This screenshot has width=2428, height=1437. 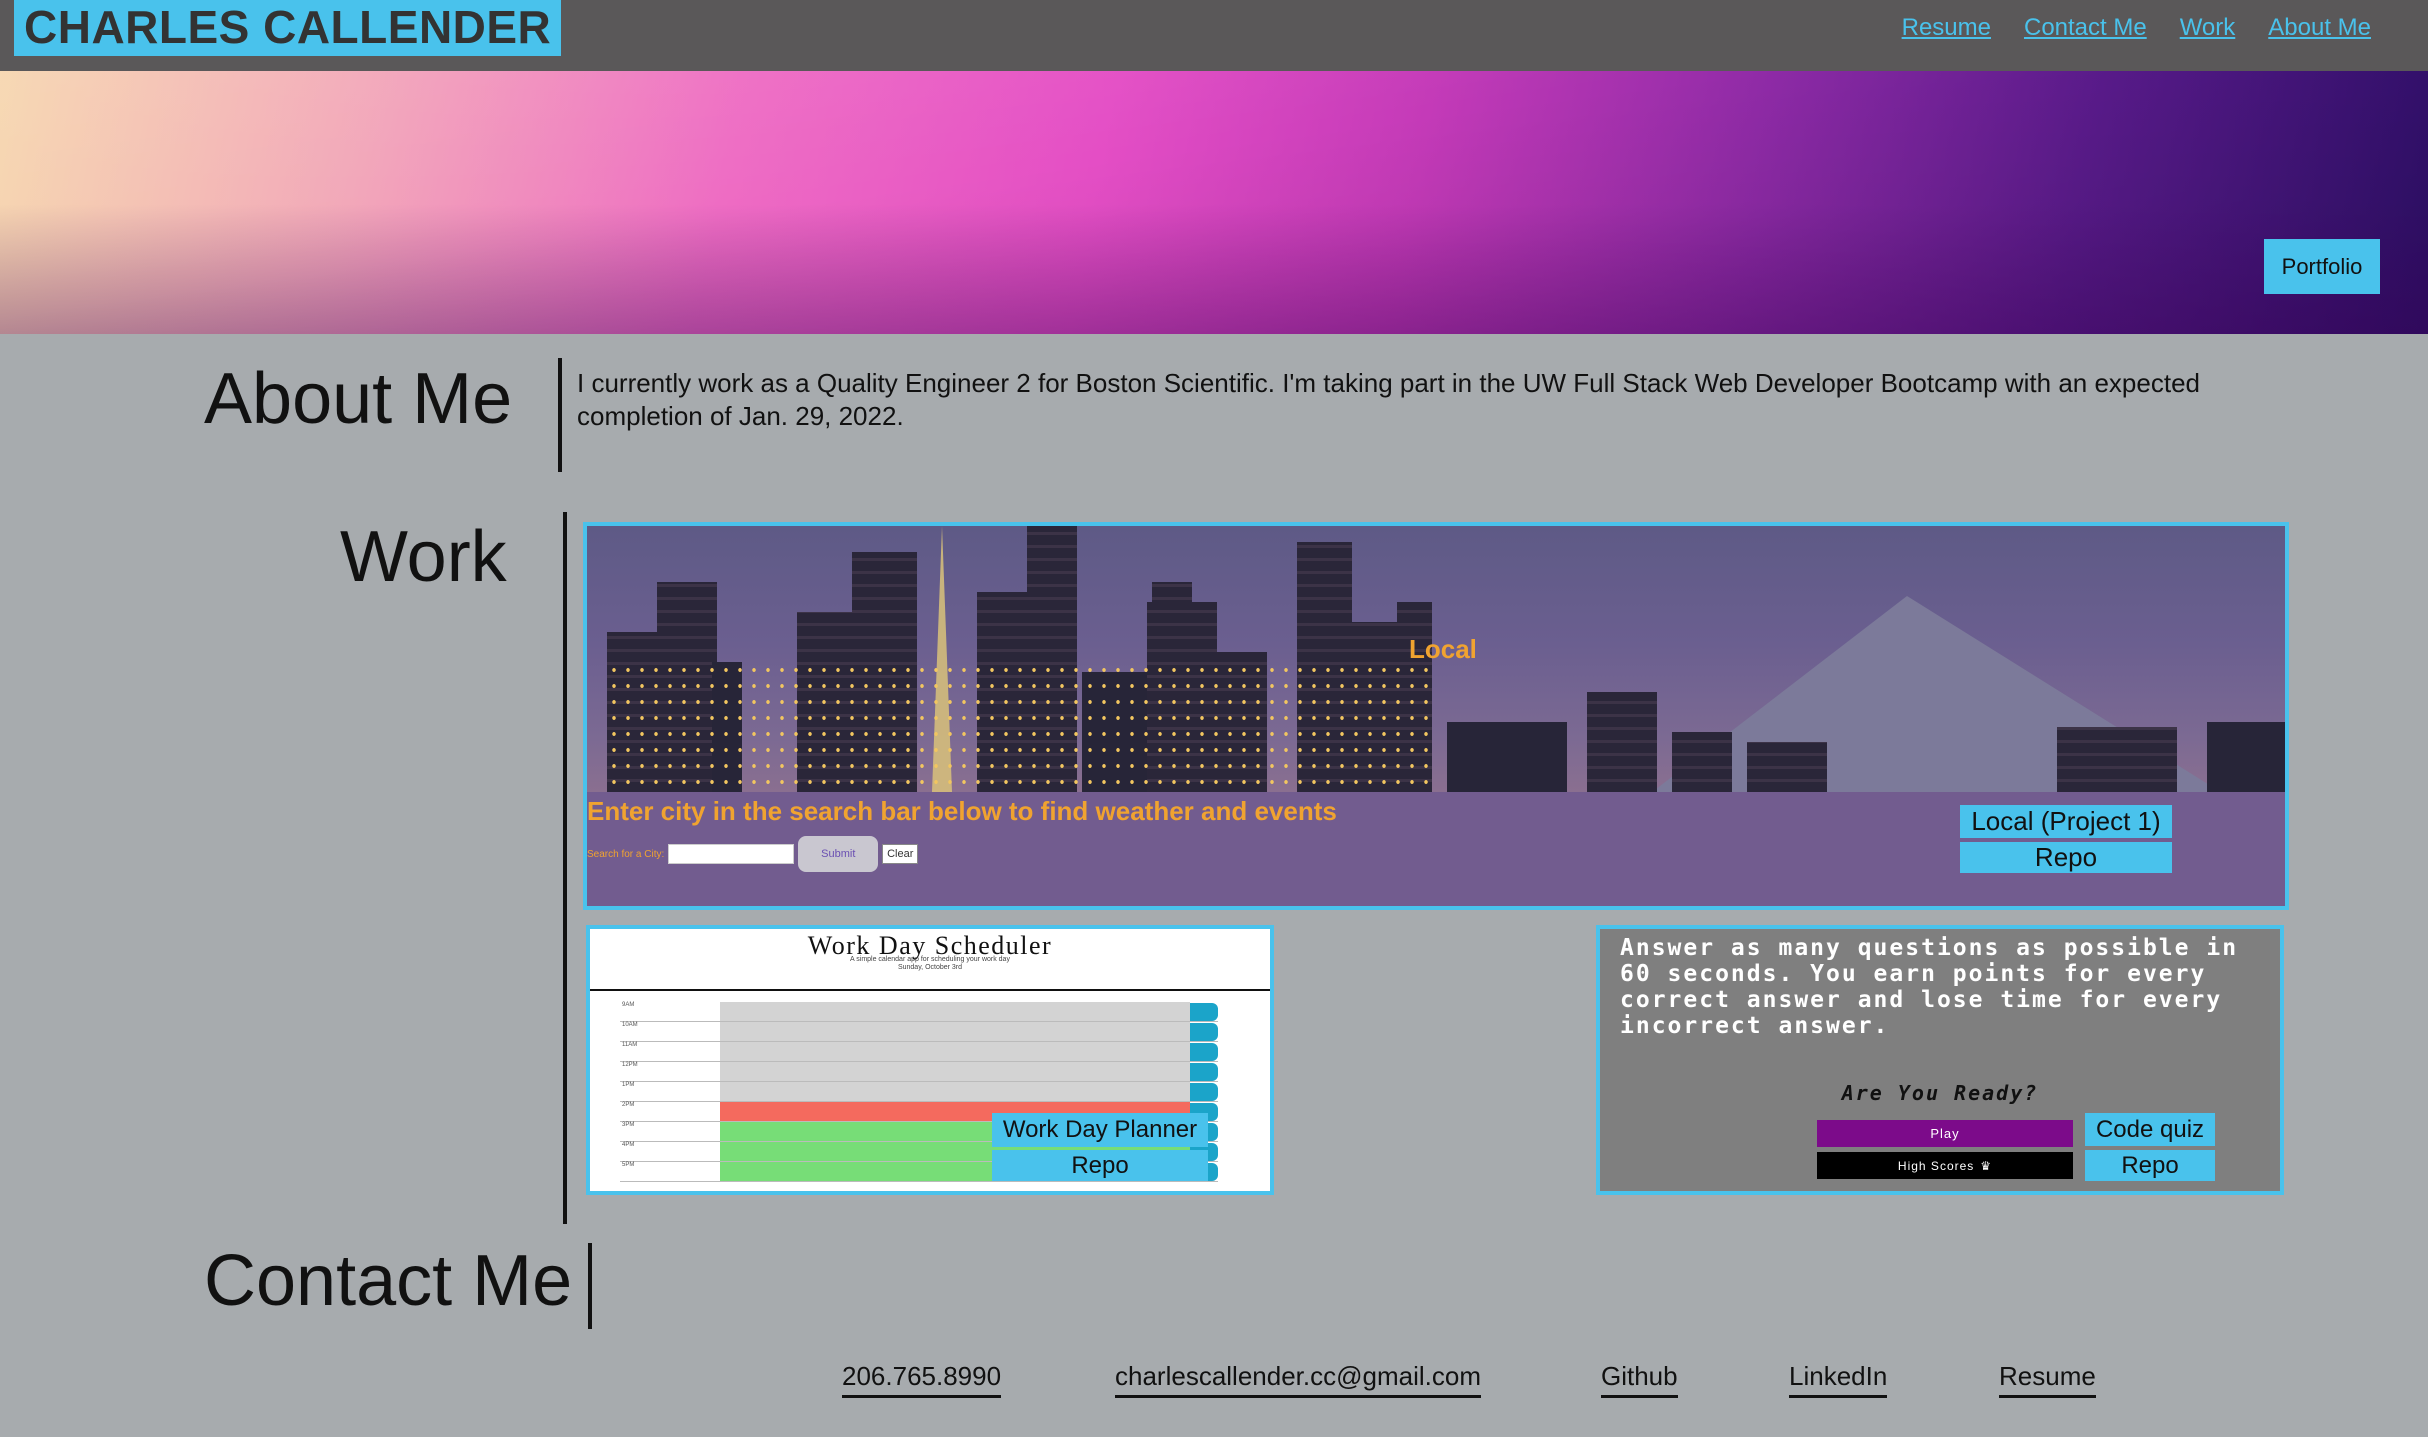 I want to click on high-scores-button: High Scores ♛, so click(x=1945, y=1165).